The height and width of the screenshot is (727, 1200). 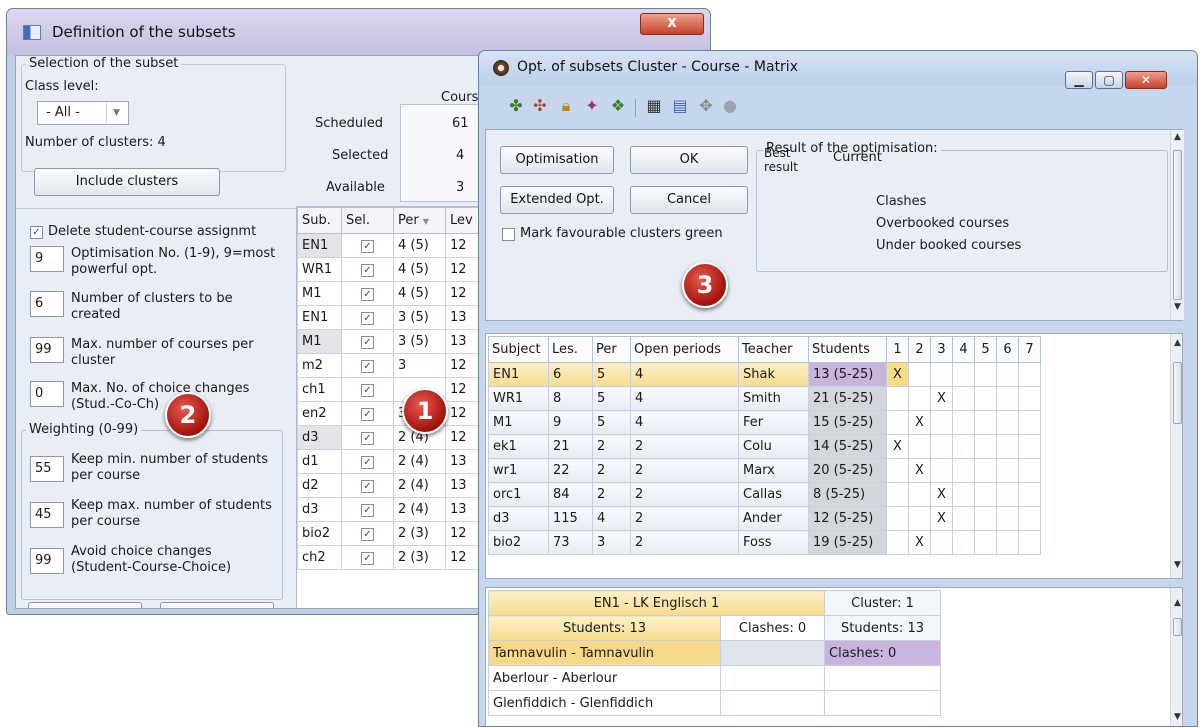 I want to click on table-row: d3 ✓ 2 (4) 13, so click(x=402, y=509).